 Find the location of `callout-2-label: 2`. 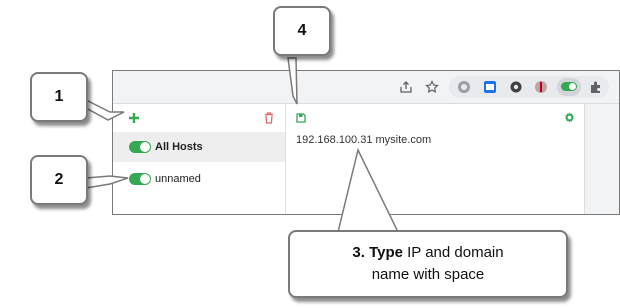

callout-2-label: 2 is located at coordinates (59, 179).